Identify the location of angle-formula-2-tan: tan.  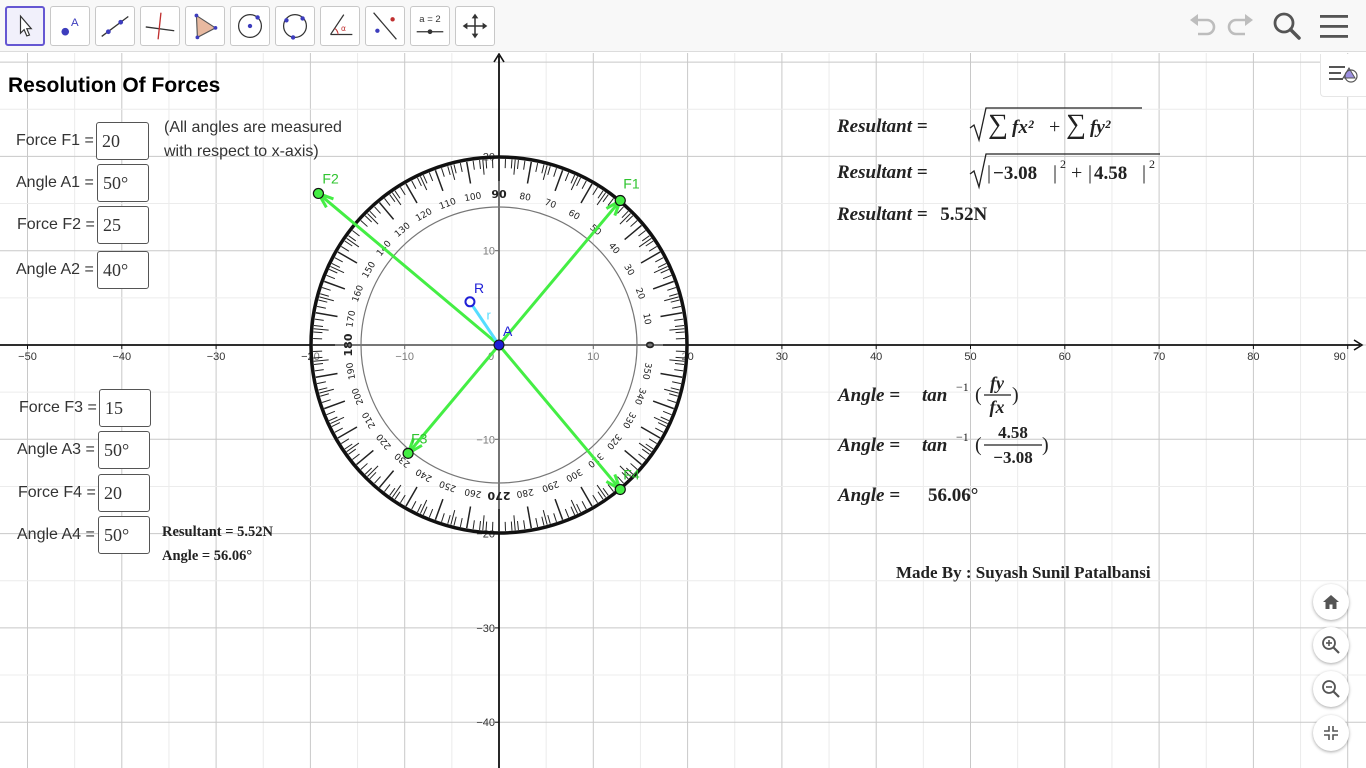
(934, 445).